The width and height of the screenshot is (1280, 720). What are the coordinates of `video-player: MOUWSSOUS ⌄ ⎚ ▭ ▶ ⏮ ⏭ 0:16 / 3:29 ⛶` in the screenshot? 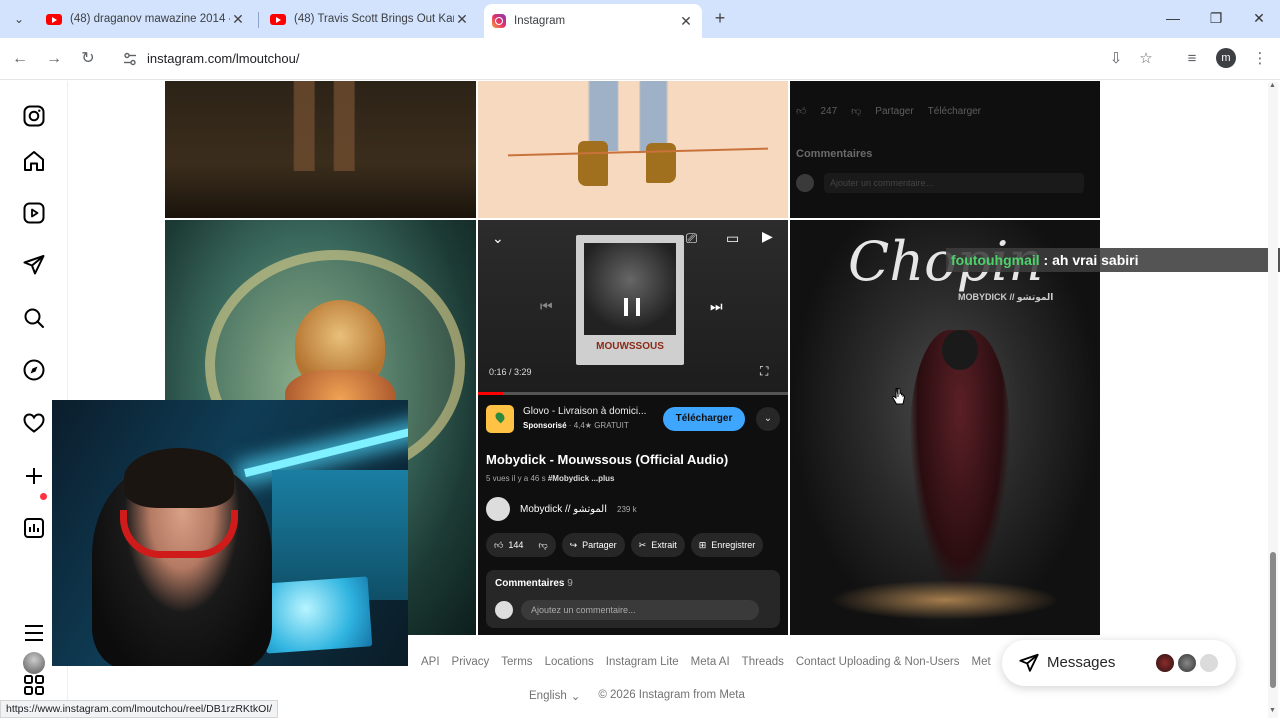 It's located at (633, 306).